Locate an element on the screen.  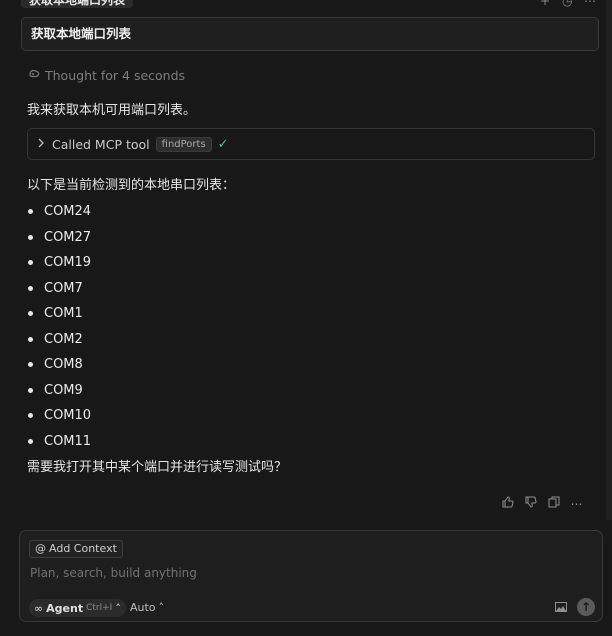
port-name: COM1 is located at coordinates (63, 314).